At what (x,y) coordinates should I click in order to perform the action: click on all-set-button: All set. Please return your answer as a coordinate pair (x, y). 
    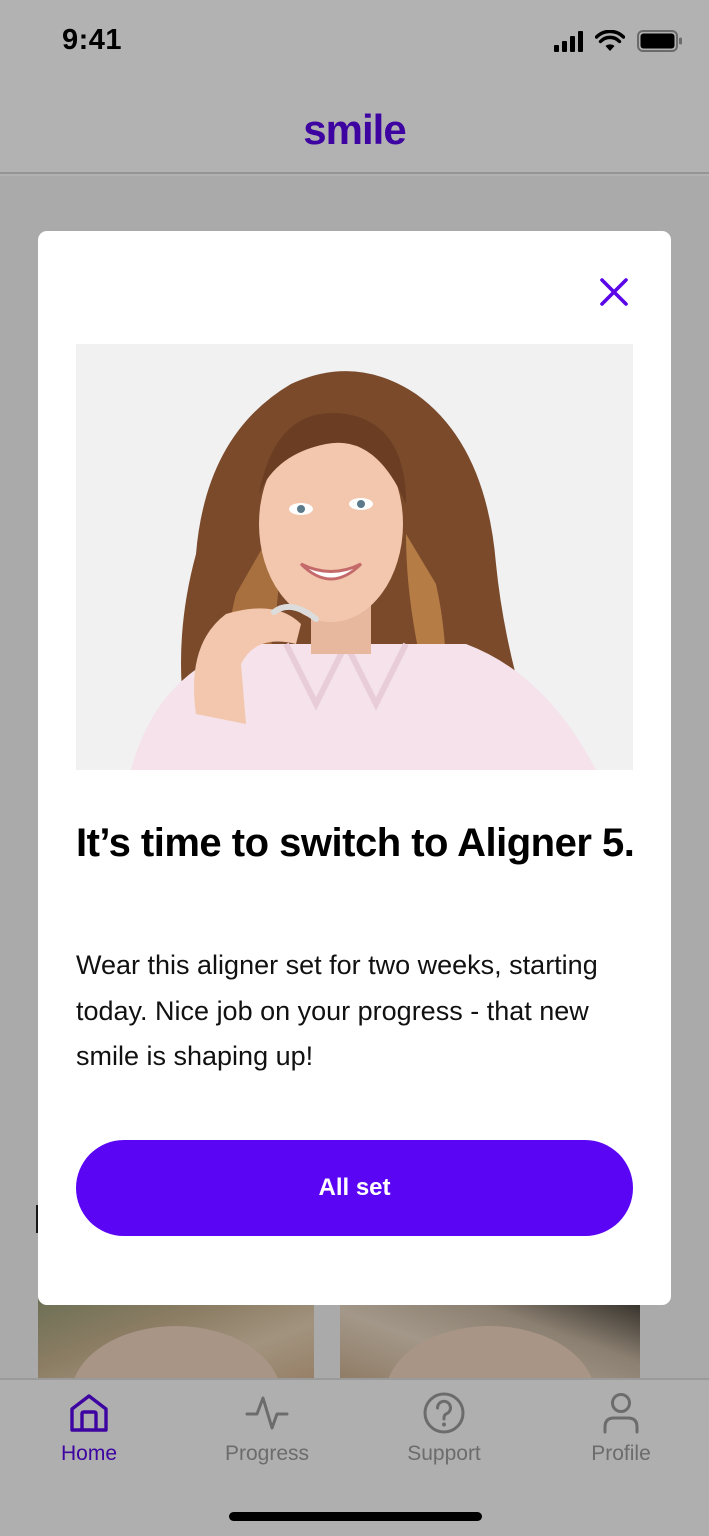
    Looking at the image, I should click on (354, 1188).